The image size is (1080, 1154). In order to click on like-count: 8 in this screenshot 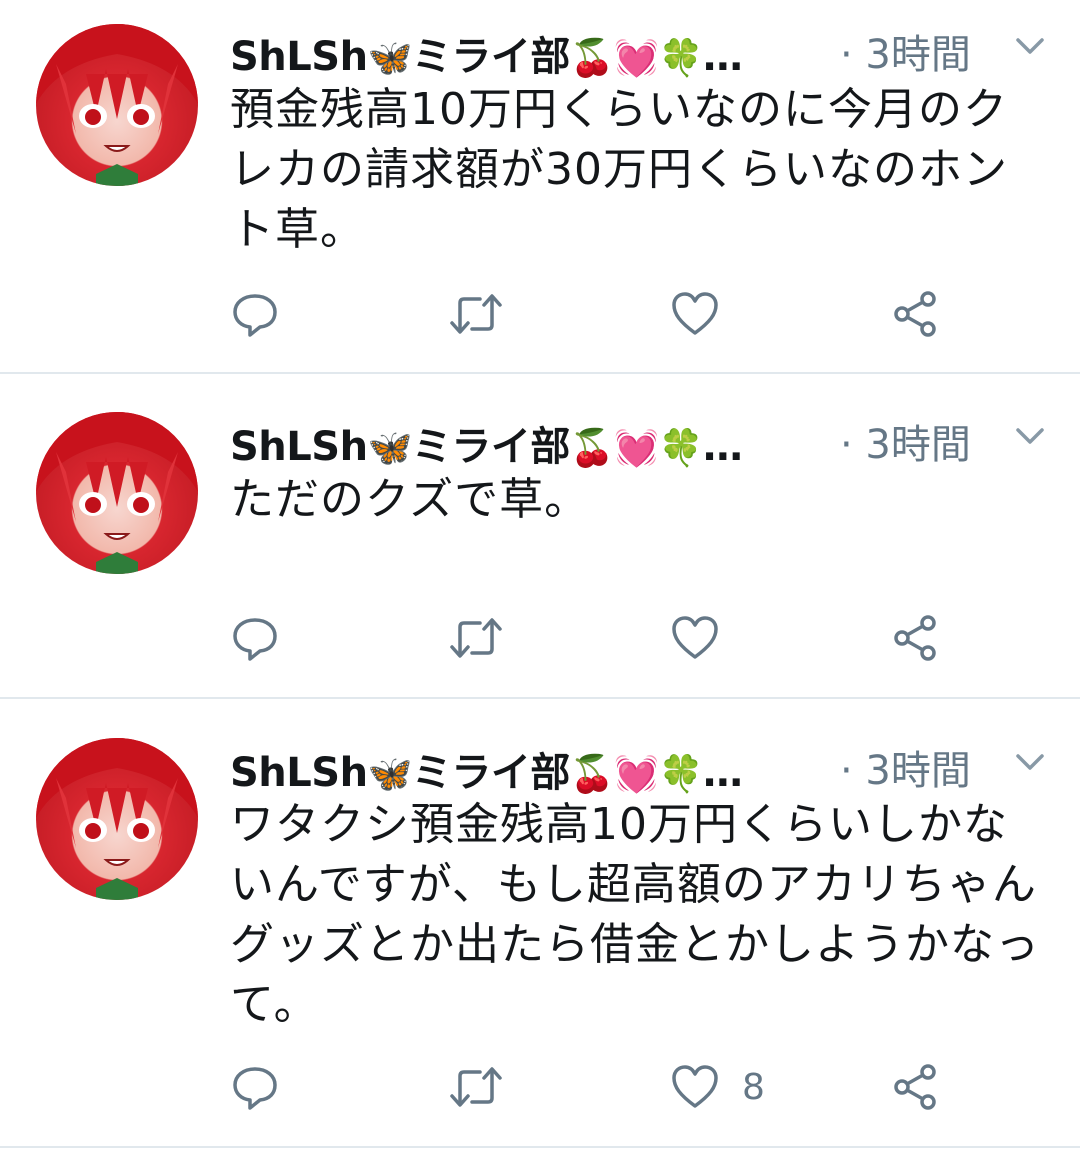, I will do `click(753, 1087)`.